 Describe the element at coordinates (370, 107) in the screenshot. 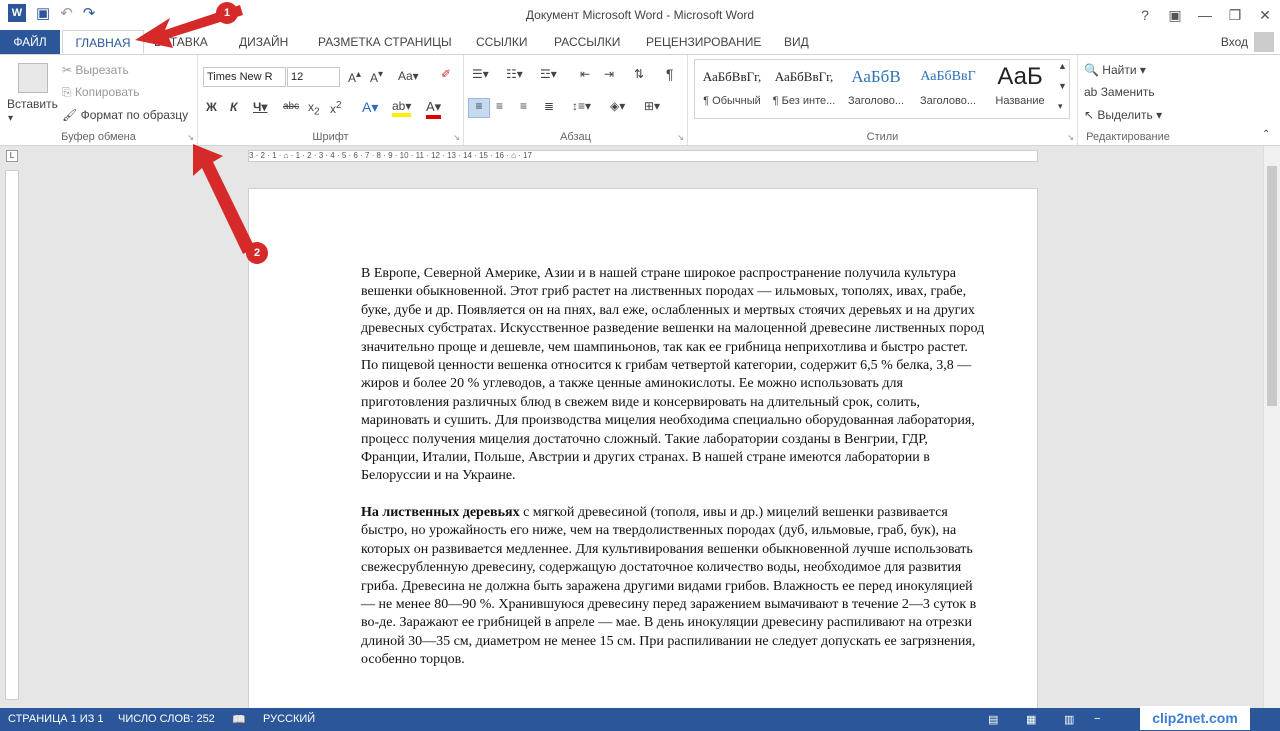

I see `text-effects-icon: A▾` at that location.